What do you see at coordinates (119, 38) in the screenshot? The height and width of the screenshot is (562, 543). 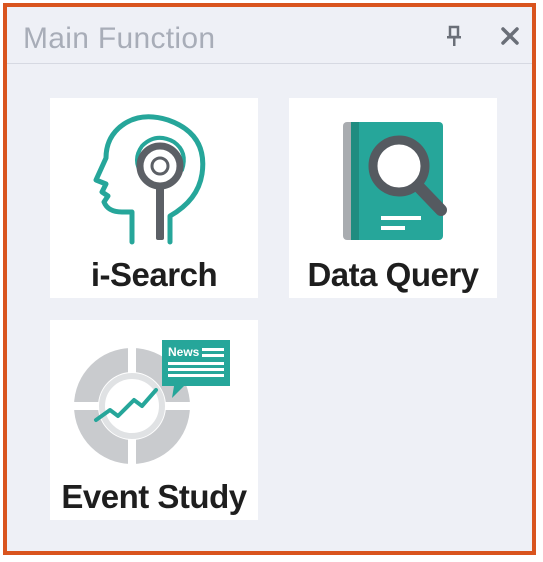 I see `panel-title: Main Function` at bounding box center [119, 38].